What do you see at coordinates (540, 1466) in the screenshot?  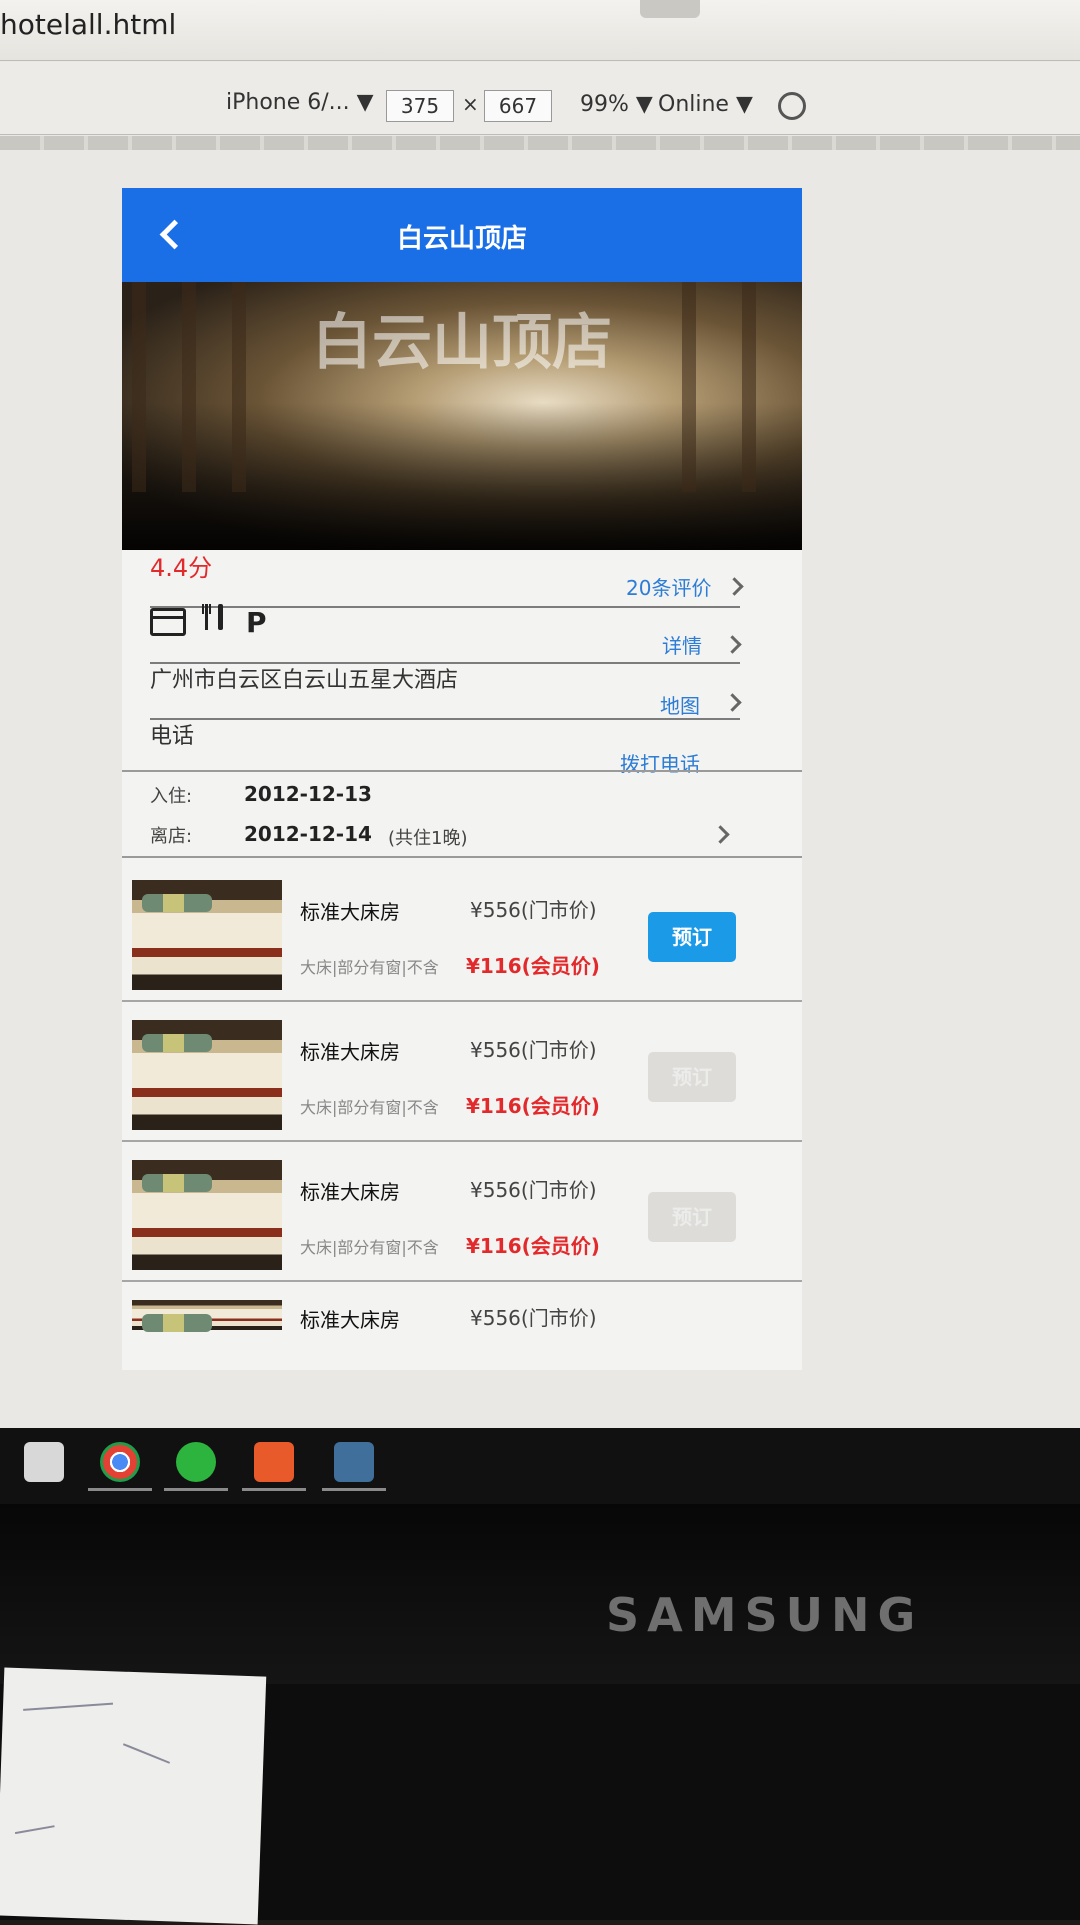 I see `os-taskbar` at bounding box center [540, 1466].